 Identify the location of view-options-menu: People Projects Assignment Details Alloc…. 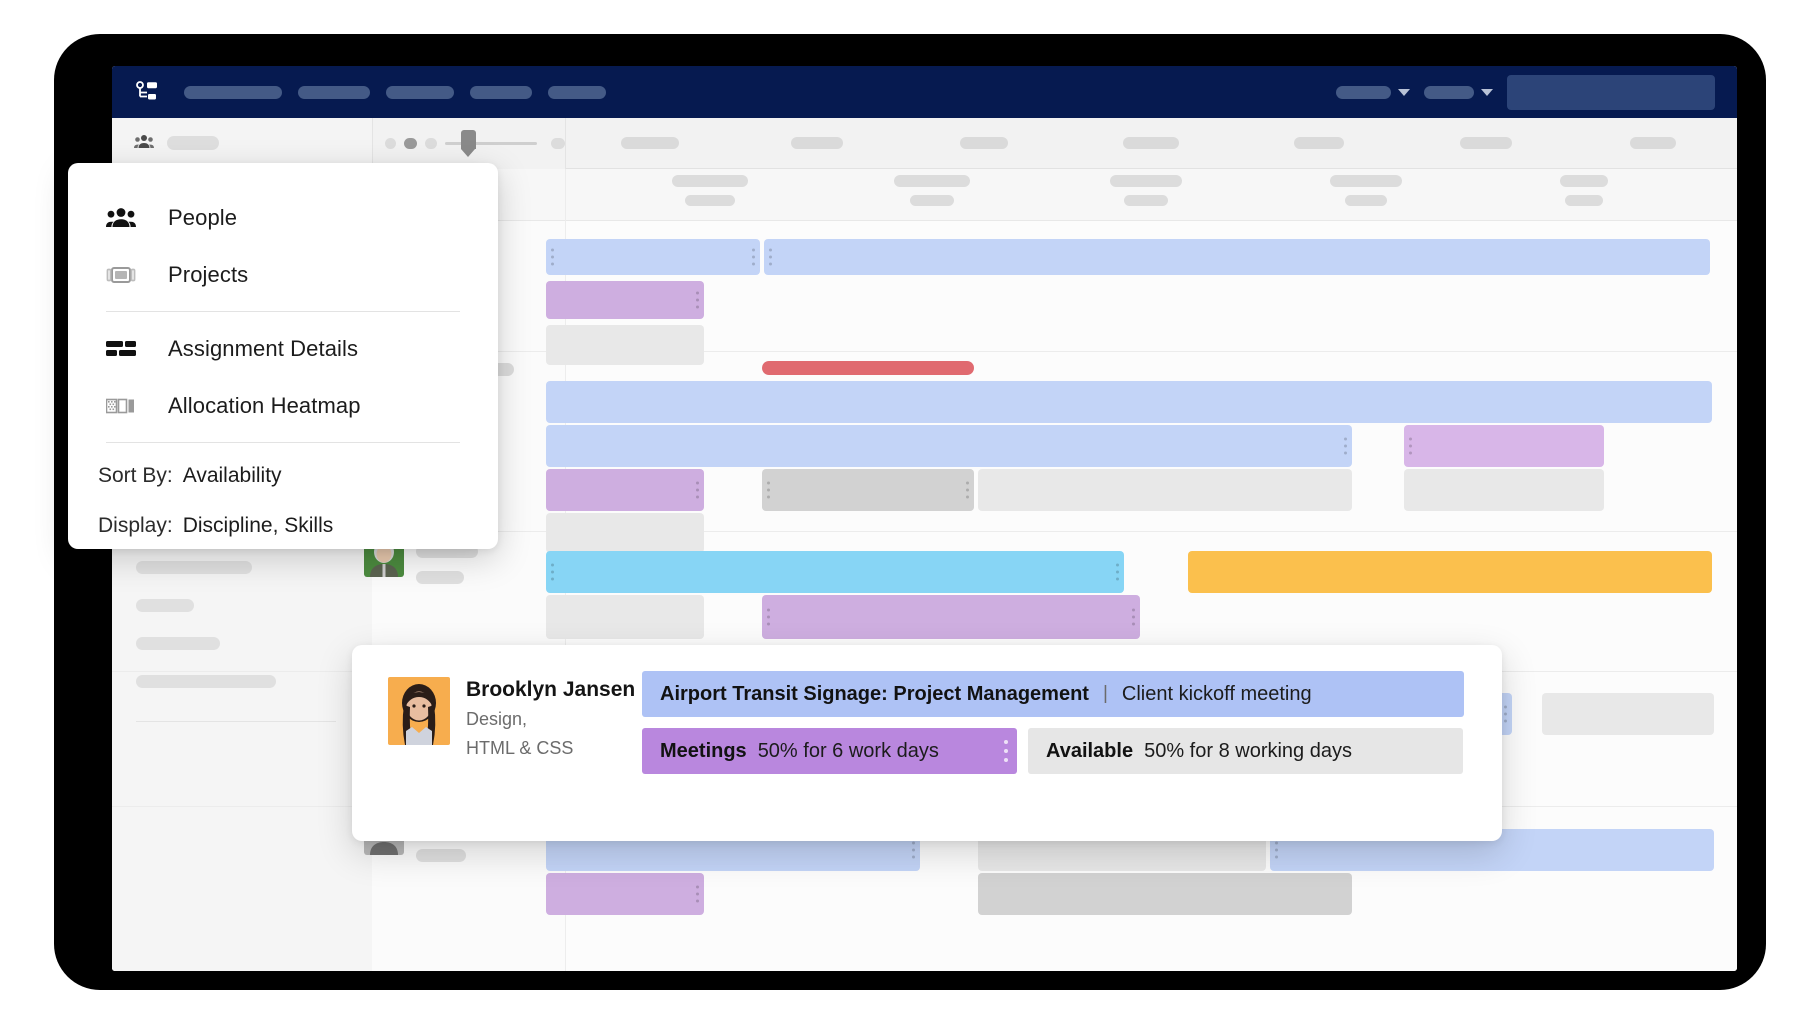
(283, 356).